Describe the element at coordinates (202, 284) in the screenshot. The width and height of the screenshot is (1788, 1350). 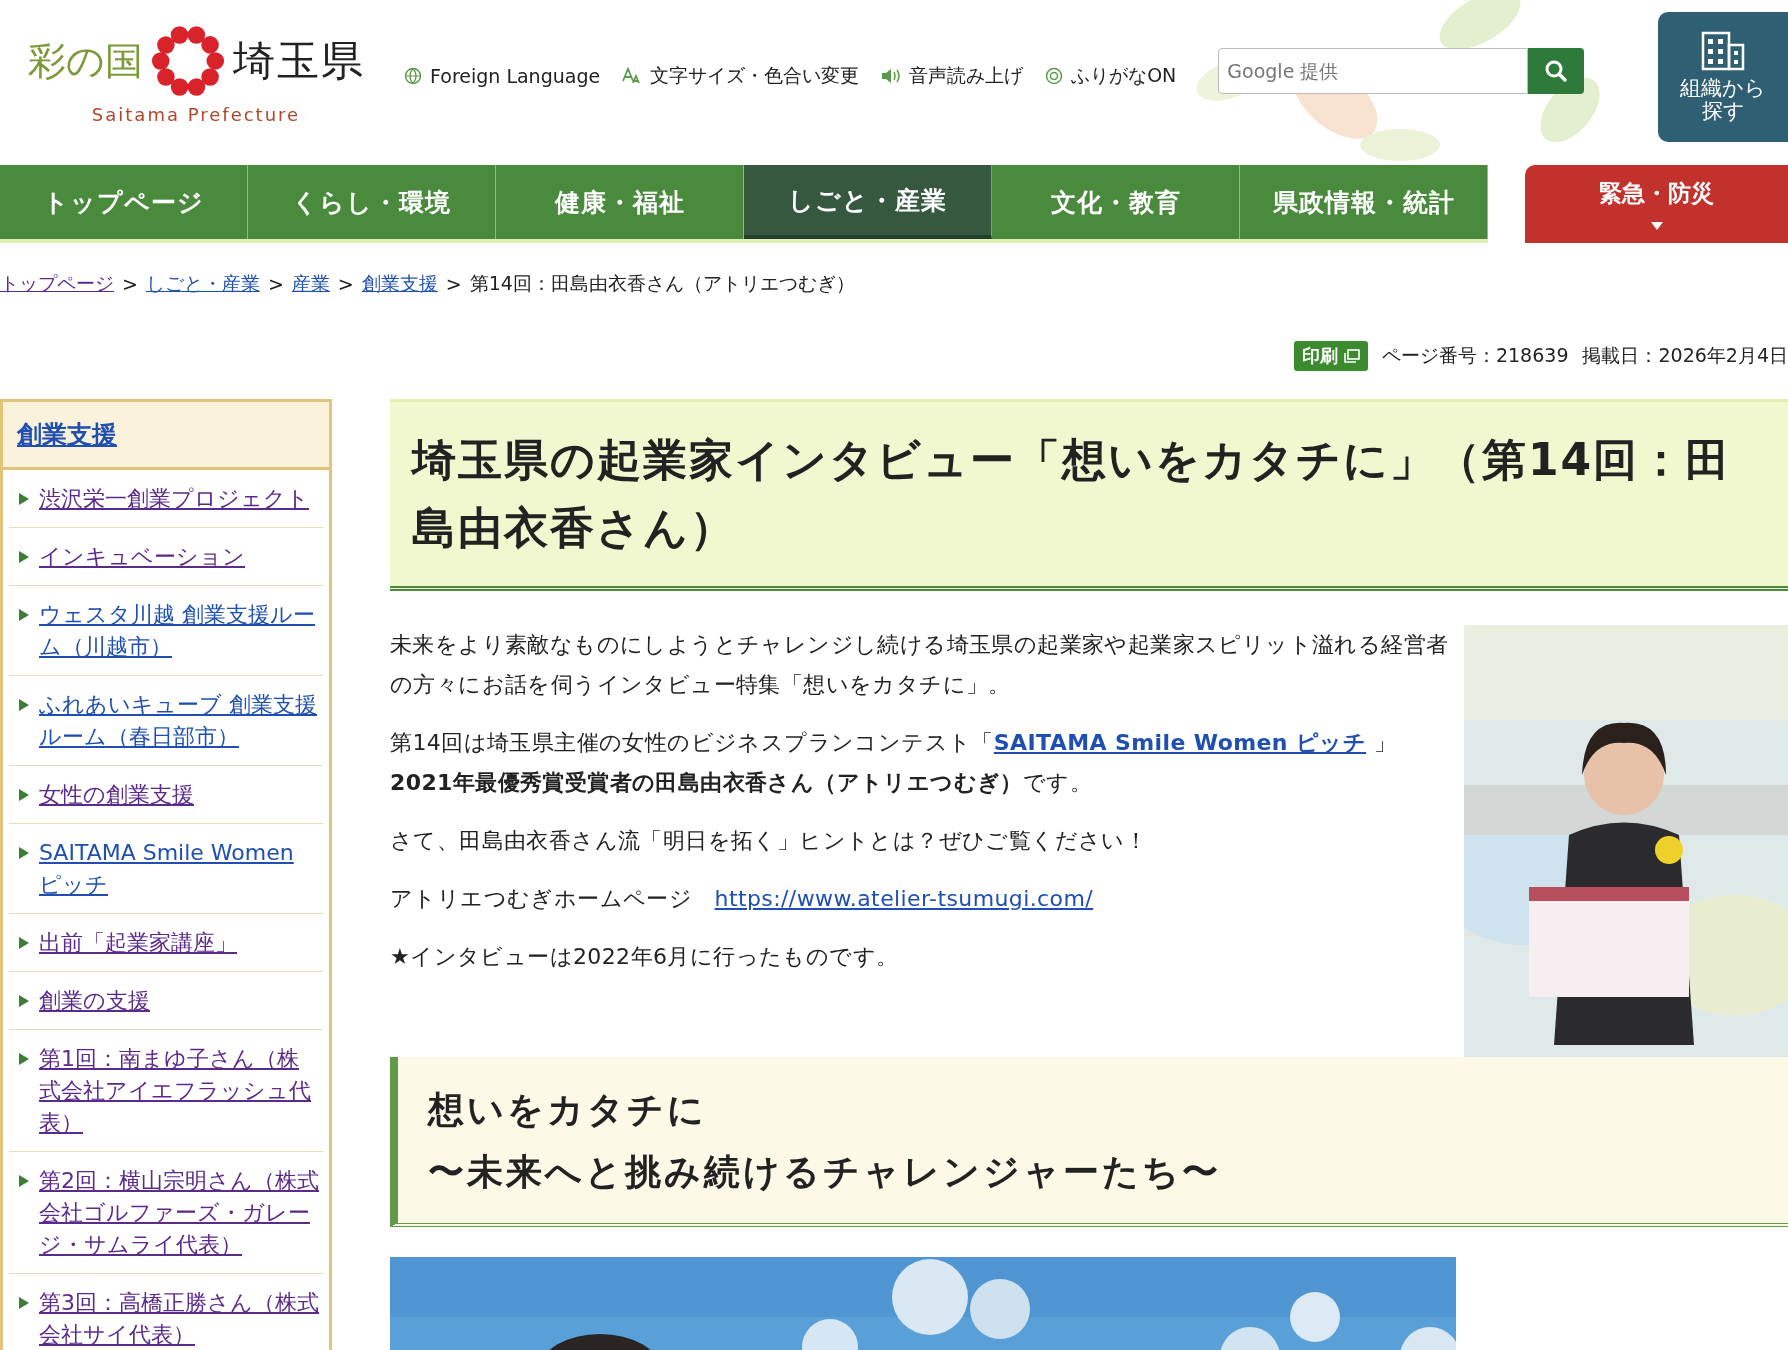
I see `breadcrumb-link: しごと・産業` at that location.